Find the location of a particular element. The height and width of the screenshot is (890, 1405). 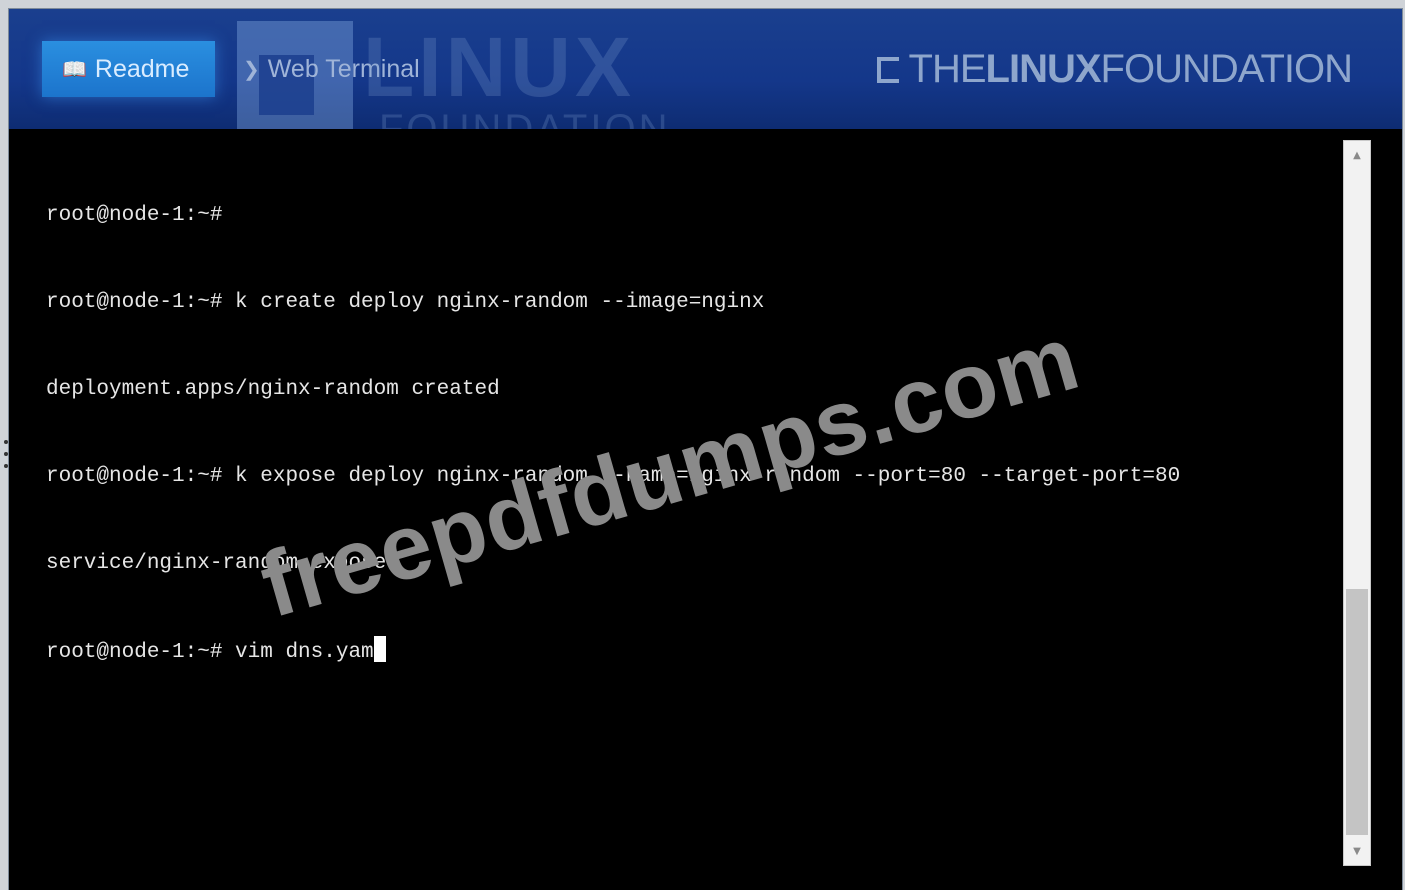

brand-the: THE is located at coordinates (947, 69).